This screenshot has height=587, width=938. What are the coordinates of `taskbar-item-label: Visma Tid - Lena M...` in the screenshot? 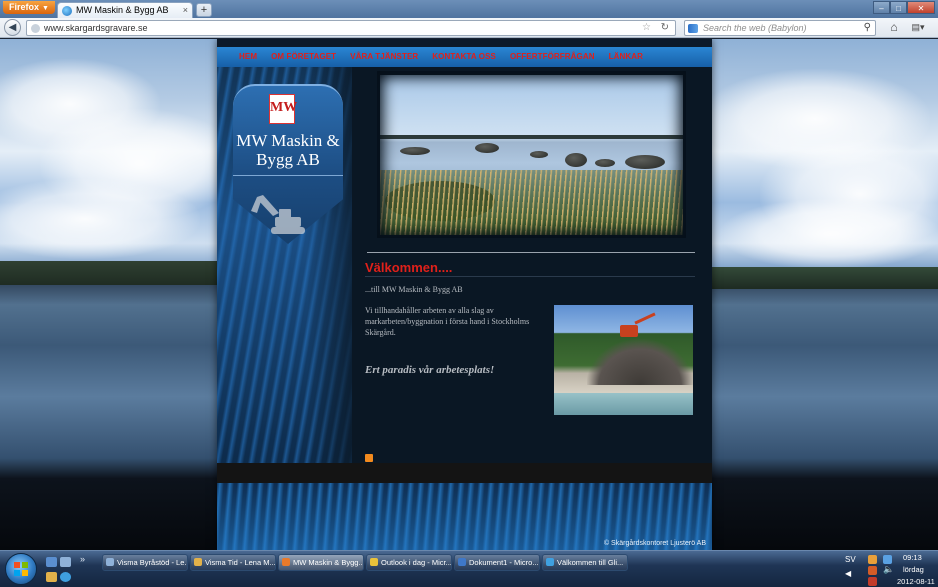 It's located at (240, 562).